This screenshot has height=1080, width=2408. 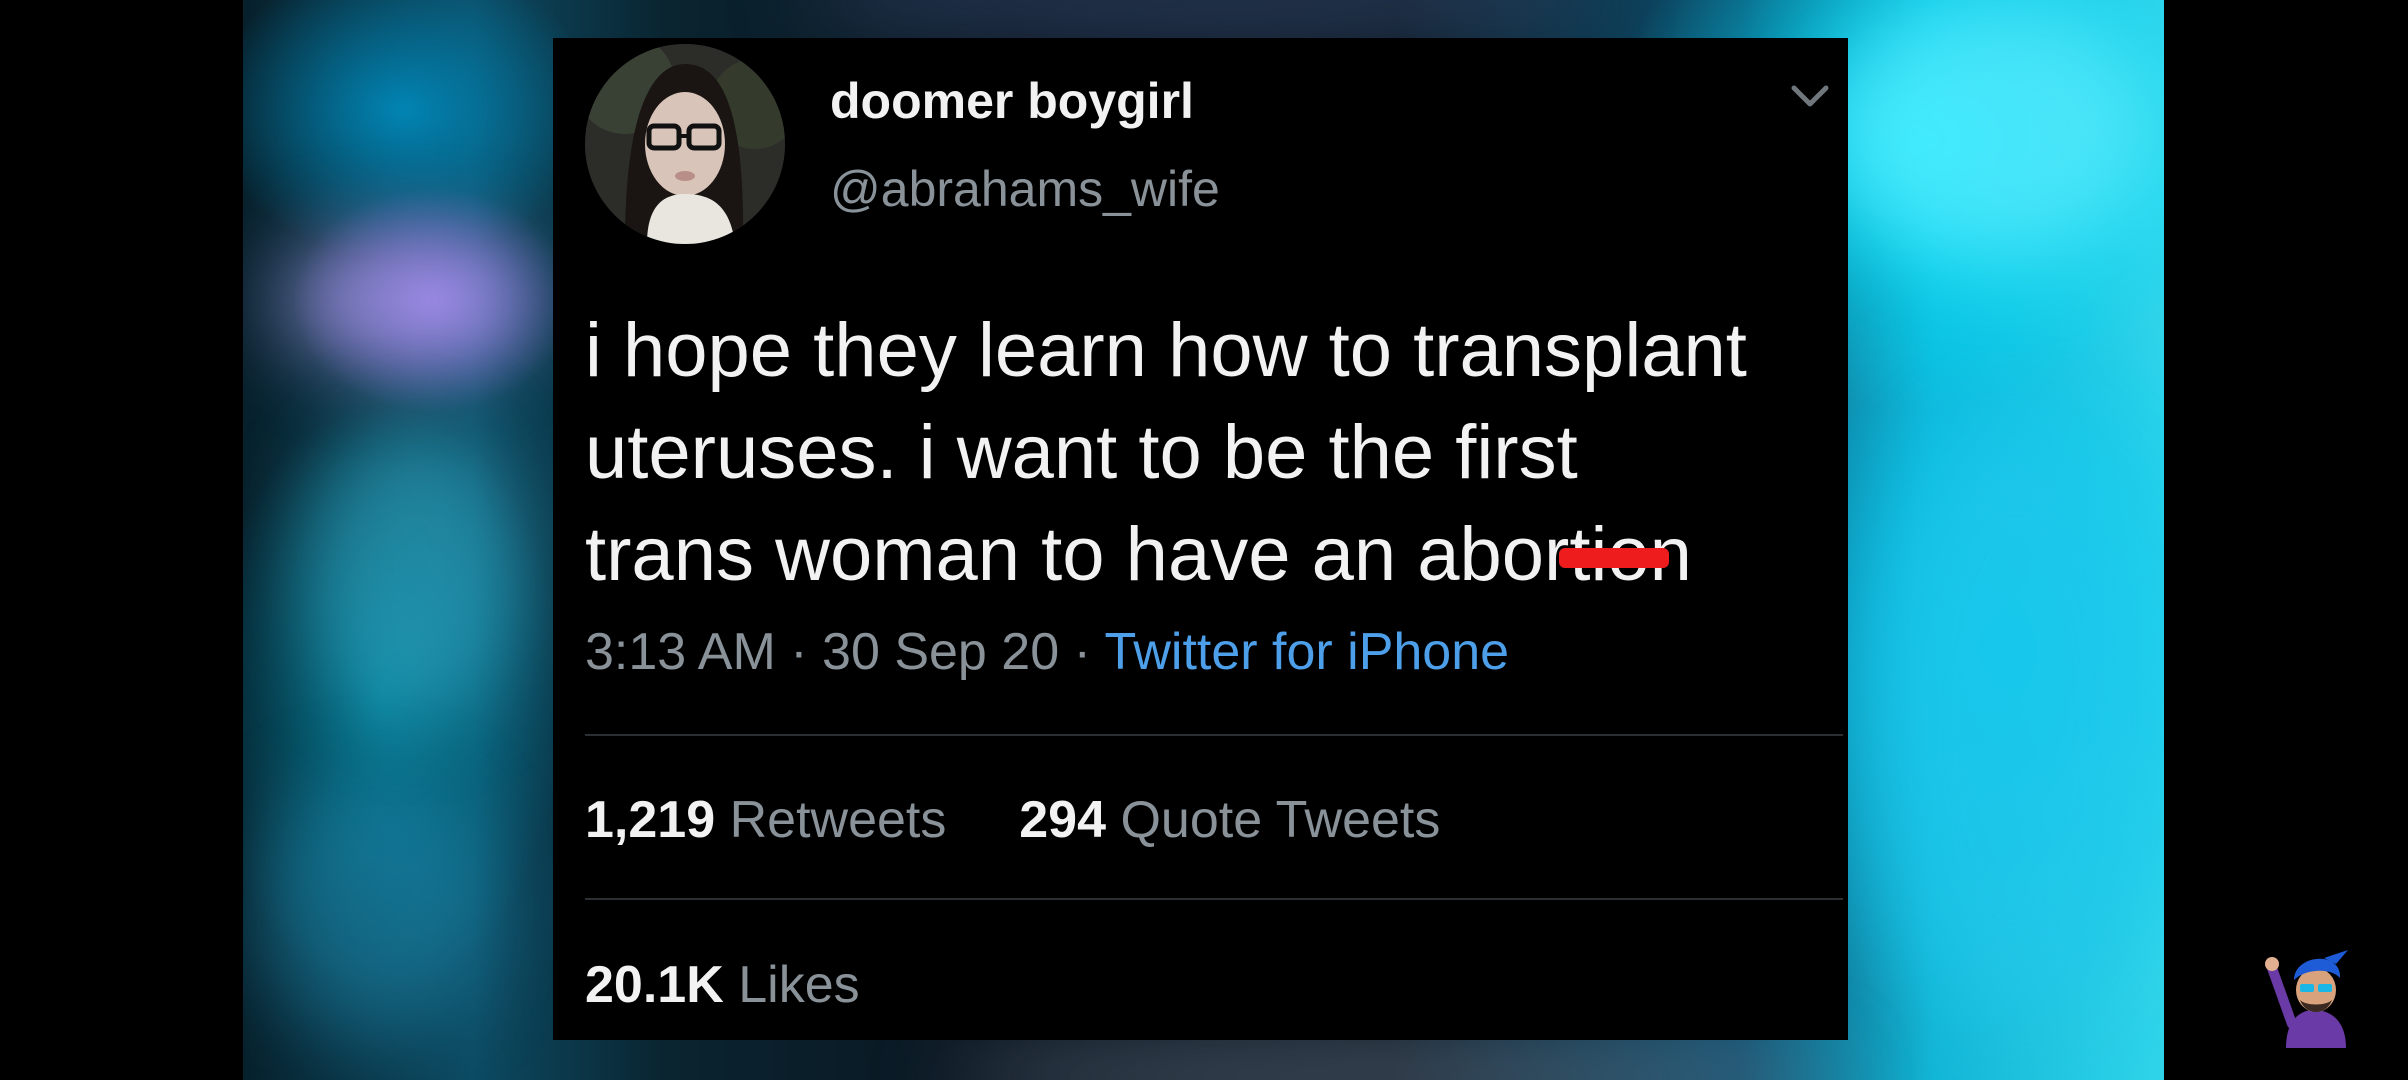 What do you see at coordinates (1012, 101) in the screenshot?
I see `display-name: doomer boygirl` at bounding box center [1012, 101].